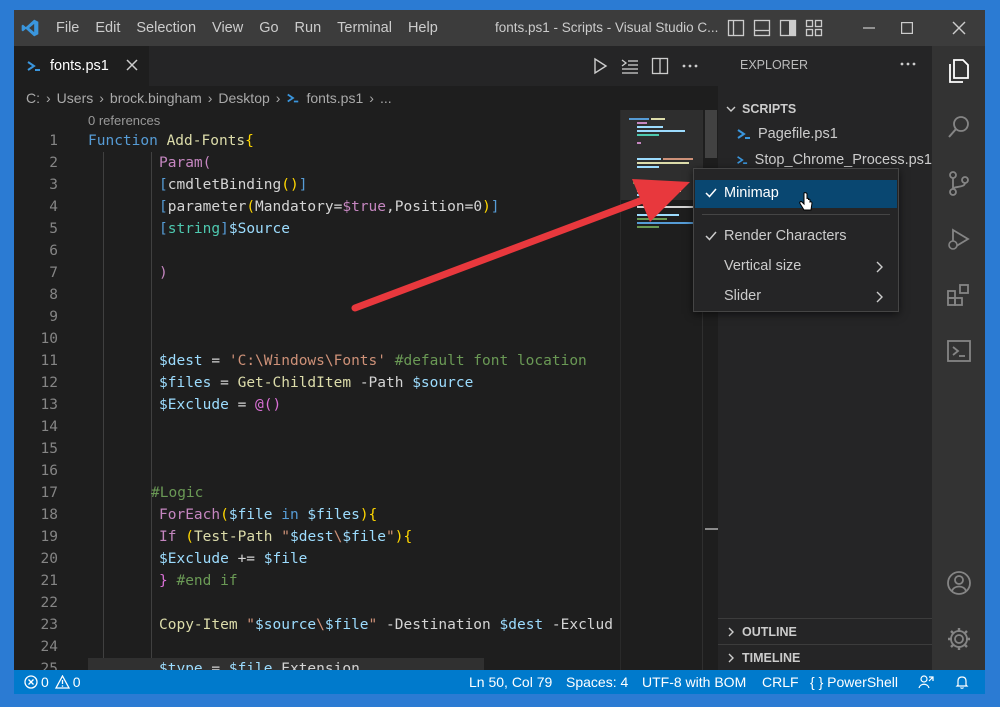  I want to click on run-icon, so click(600, 66).